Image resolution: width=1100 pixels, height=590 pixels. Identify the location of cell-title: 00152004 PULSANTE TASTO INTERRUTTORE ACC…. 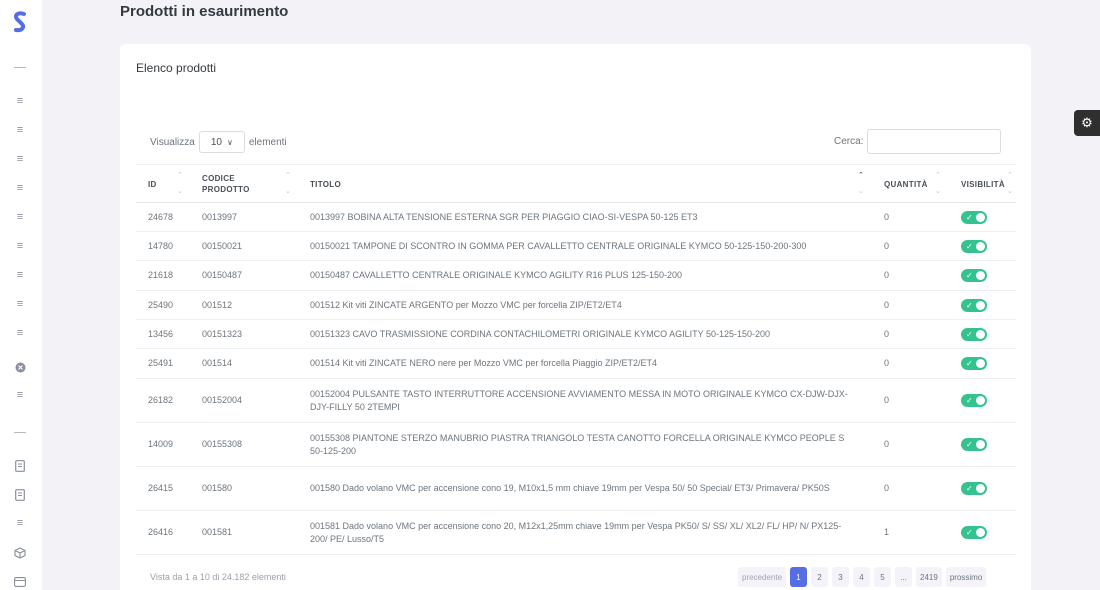
(579, 400).